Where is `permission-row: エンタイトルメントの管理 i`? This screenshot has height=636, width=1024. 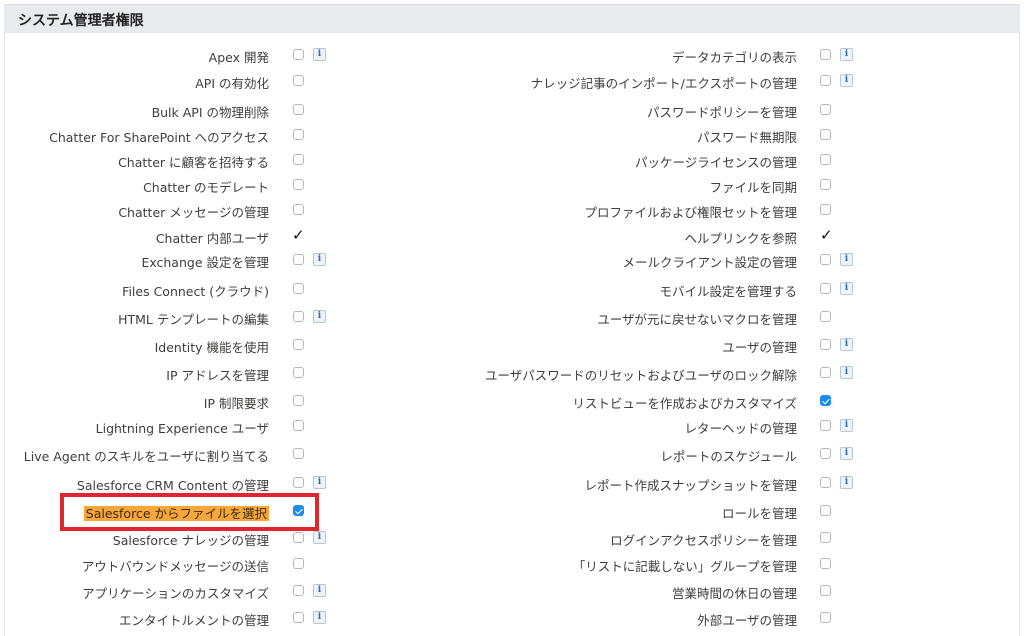 permission-row: エンタイトルメントの管理 i is located at coordinates (220, 618).